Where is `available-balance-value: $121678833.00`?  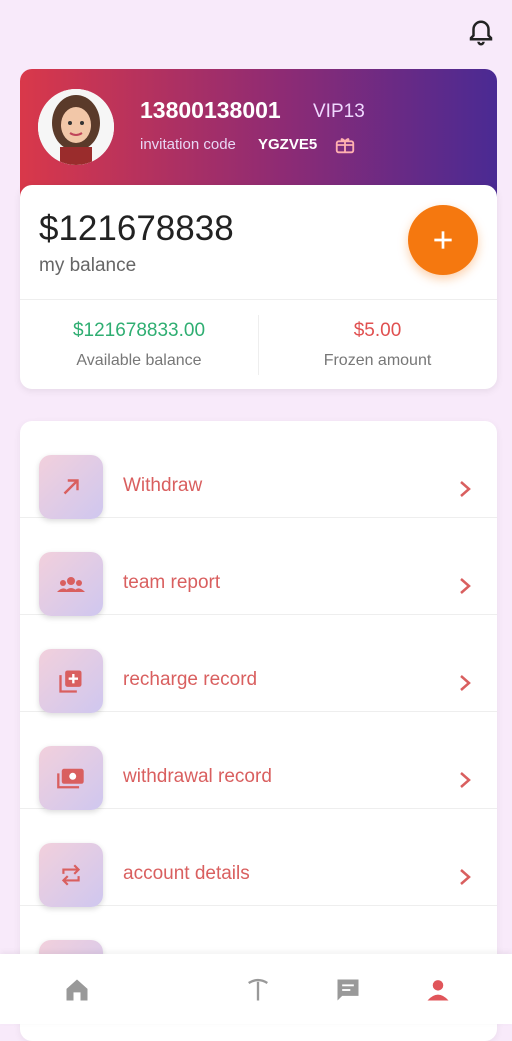
available-balance-value: $121678833.00 is located at coordinates (139, 330).